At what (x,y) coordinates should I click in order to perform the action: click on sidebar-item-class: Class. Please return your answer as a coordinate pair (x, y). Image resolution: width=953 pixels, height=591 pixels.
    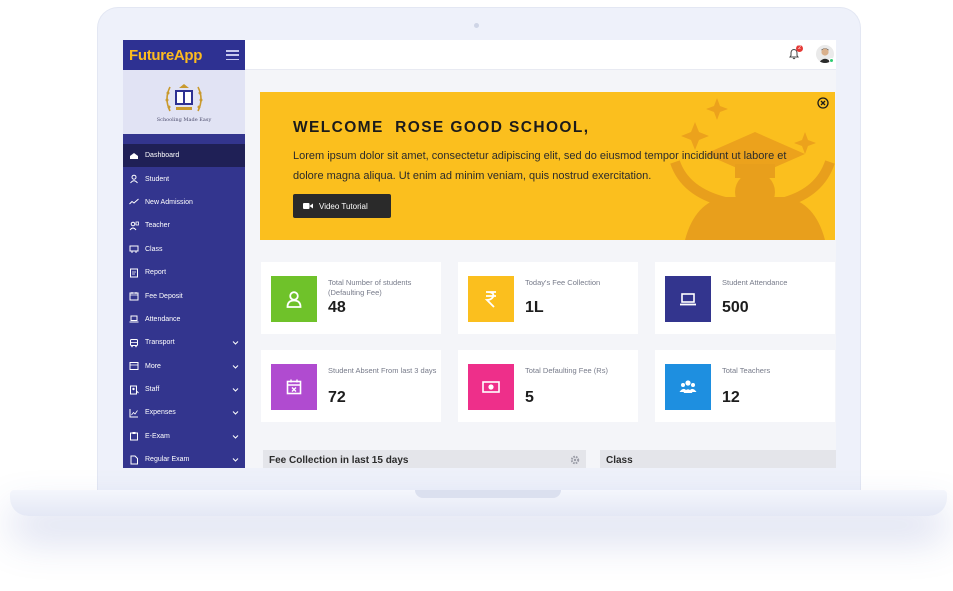
    Looking at the image, I should click on (184, 249).